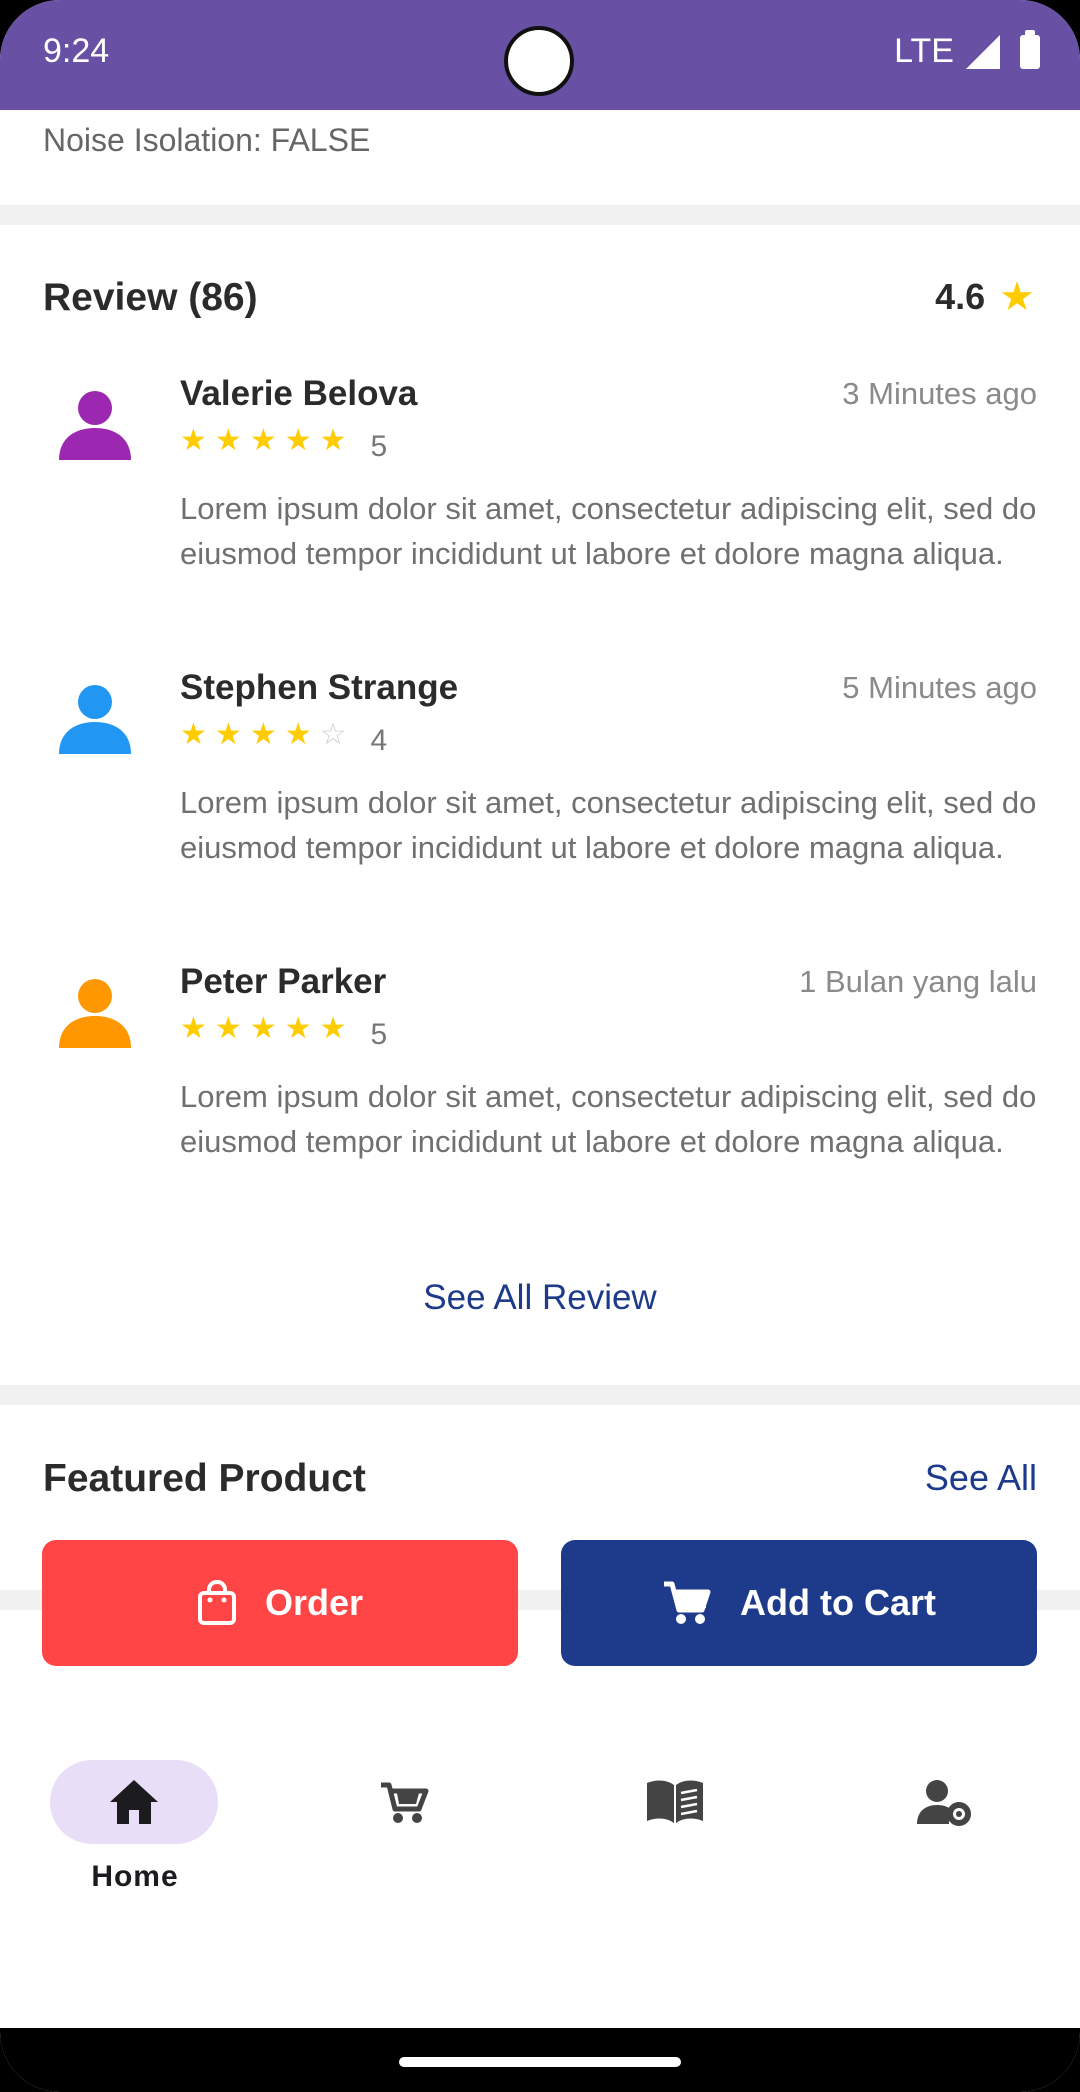 The height and width of the screenshot is (2092, 1080). I want to click on nav-label-home: Home, so click(135, 1876).